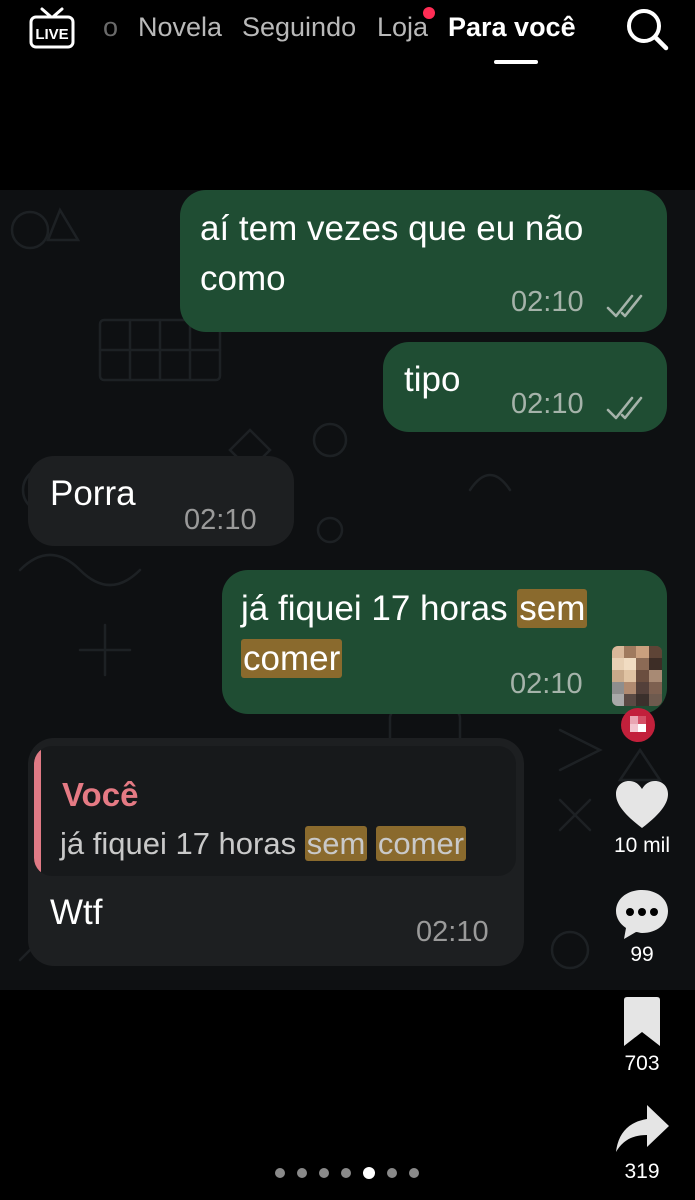 This screenshot has height=1200, width=695. What do you see at coordinates (637, 676) in the screenshot?
I see `avatar` at bounding box center [637, 676].